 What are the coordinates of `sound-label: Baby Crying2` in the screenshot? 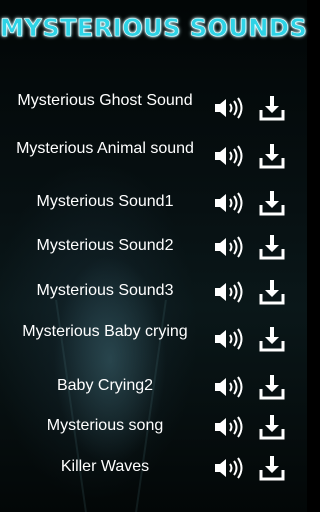 It's located at (105, 386).